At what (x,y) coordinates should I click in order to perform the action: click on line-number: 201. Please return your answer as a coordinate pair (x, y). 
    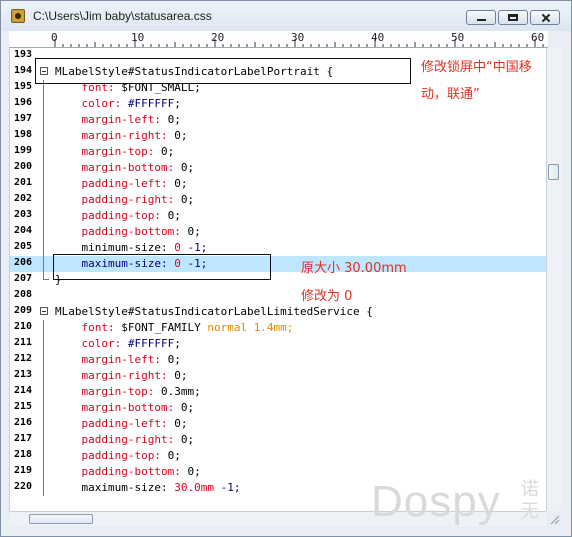
    Looking at the image, I should click on (23, 182).